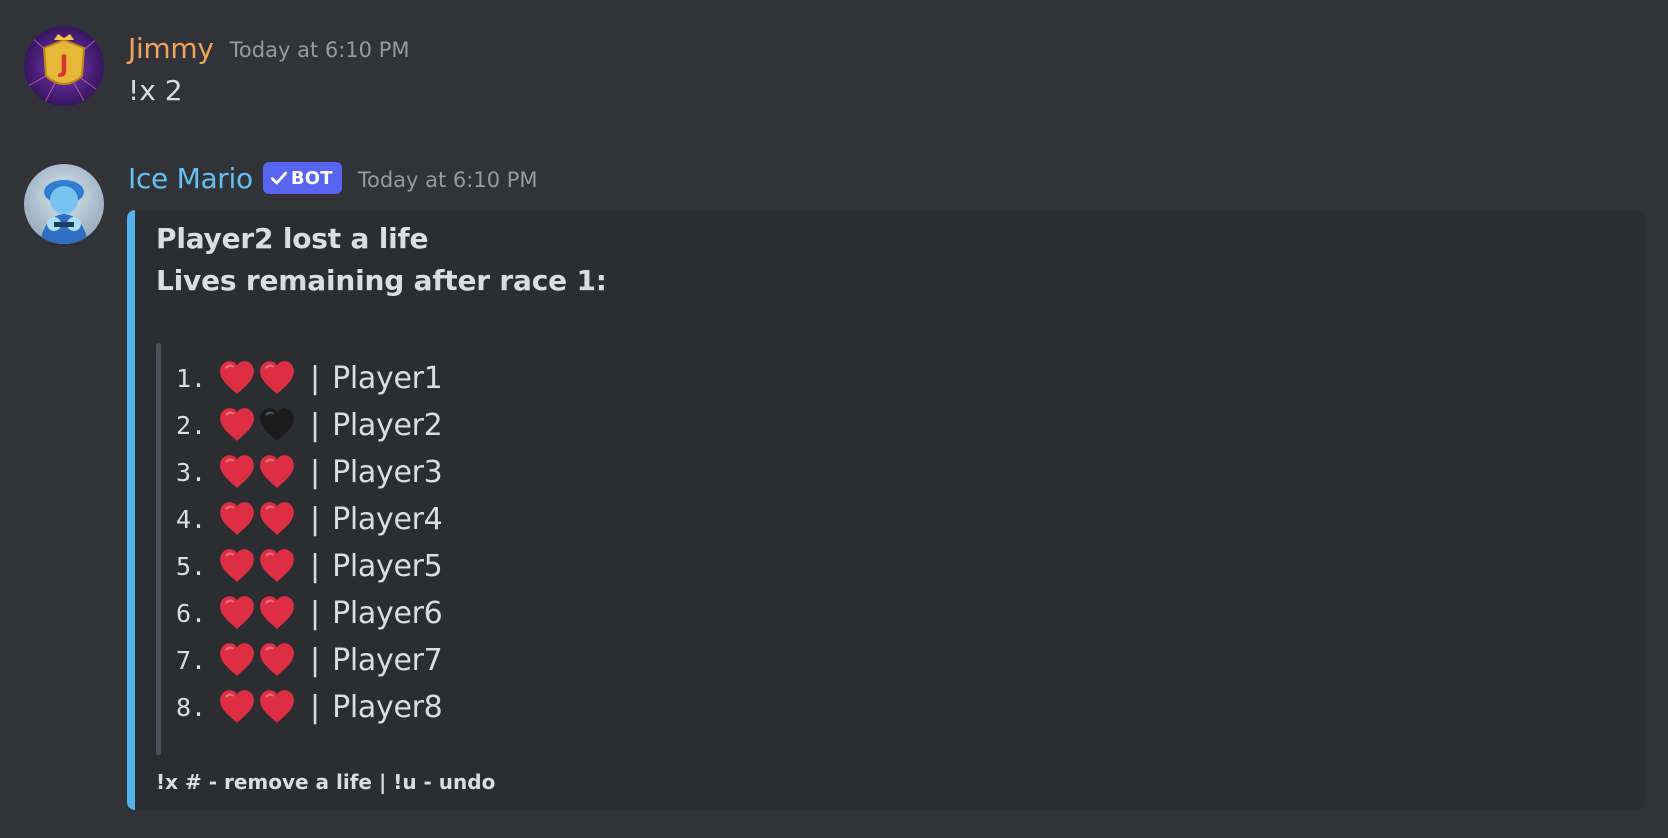  I want to click on player-name: Player2, so click(387, 425).